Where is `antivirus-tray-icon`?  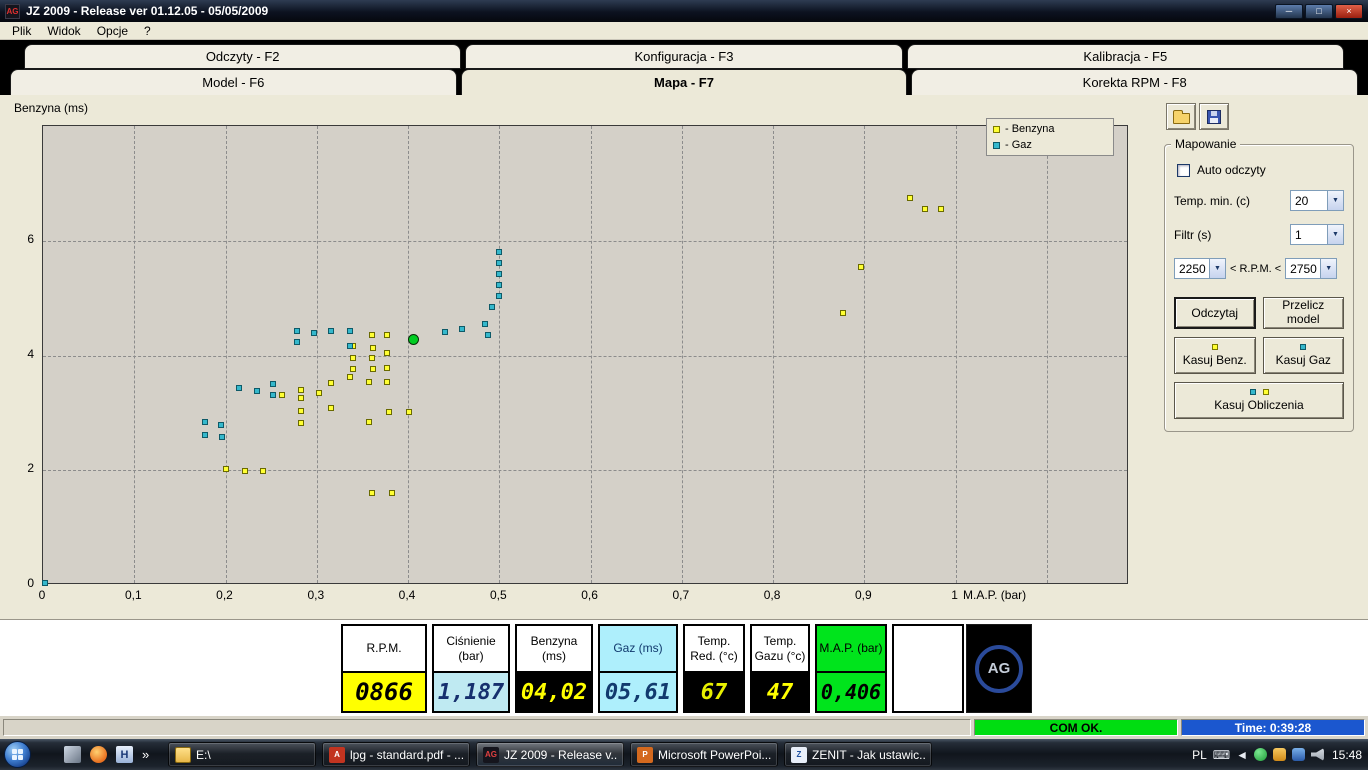 antivirus-tray-icon is located at coordinates (1260, 754).